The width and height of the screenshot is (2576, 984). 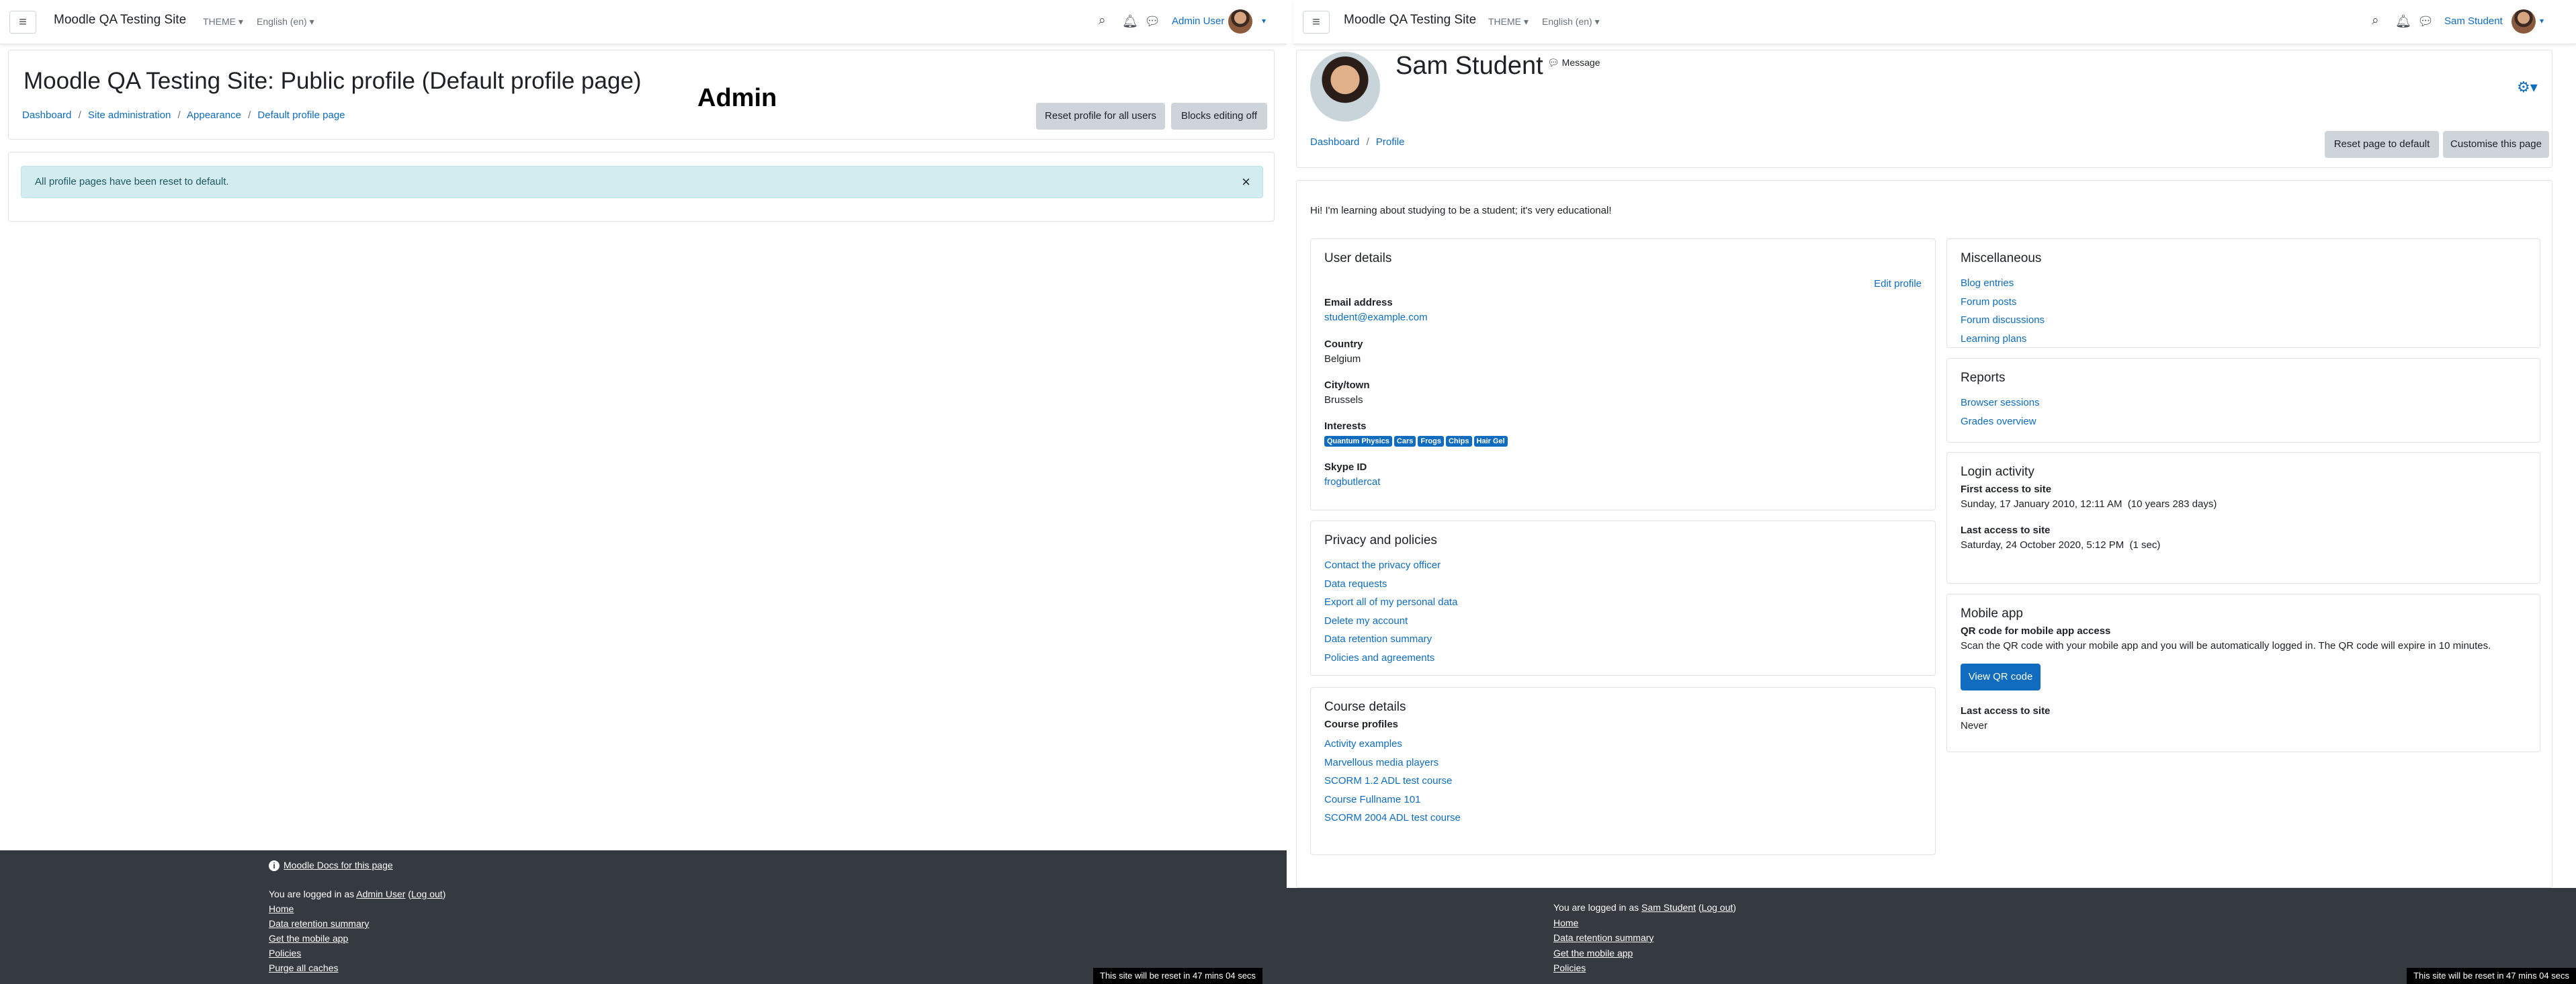 What do you see at coordinates (1988, 302) in the screenshot?
I see `forum-posts-link: Forum posts` at bounding box center [1988, 302].